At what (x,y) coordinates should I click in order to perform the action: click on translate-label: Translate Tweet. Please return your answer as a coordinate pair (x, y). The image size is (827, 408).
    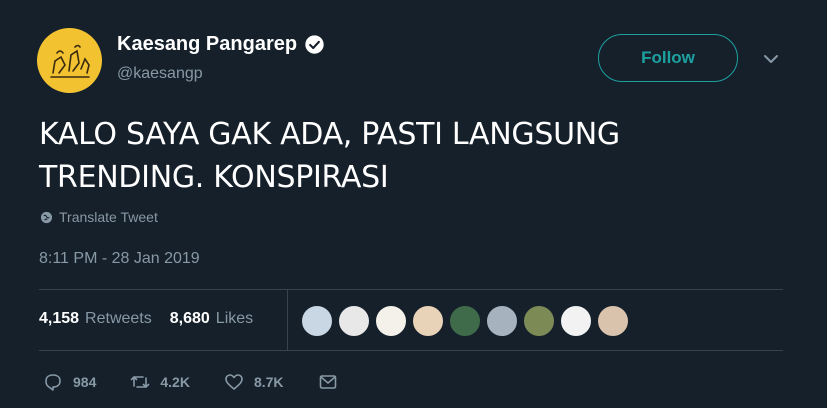
    Looking at the image, I should click on (108, 217).